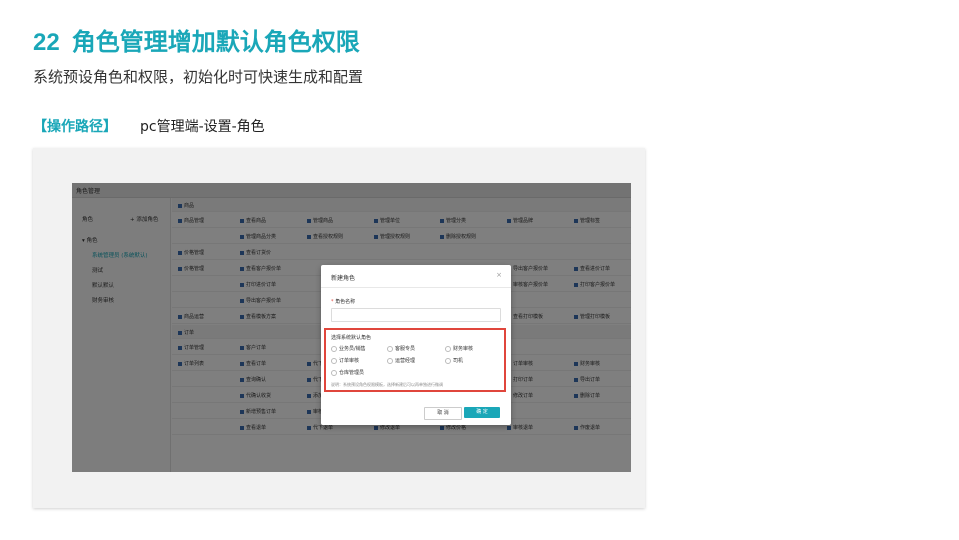  Describe the element at coordinates (443, 413) in the screenshot. I see `cancel-button: 取 消` at that location.